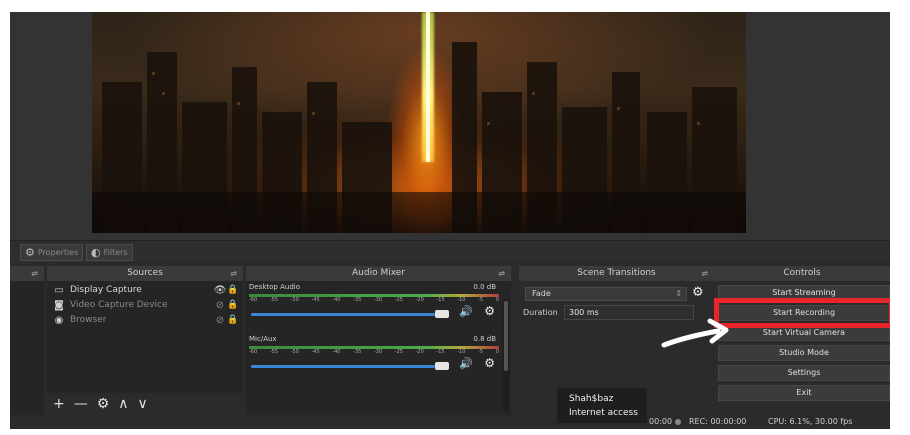 This screenshot has width=910, height=435. What do you see at coordinates (506, 336) in the screenshot?
I see `scrollbar-thumb` at bounding box center [506, 336].